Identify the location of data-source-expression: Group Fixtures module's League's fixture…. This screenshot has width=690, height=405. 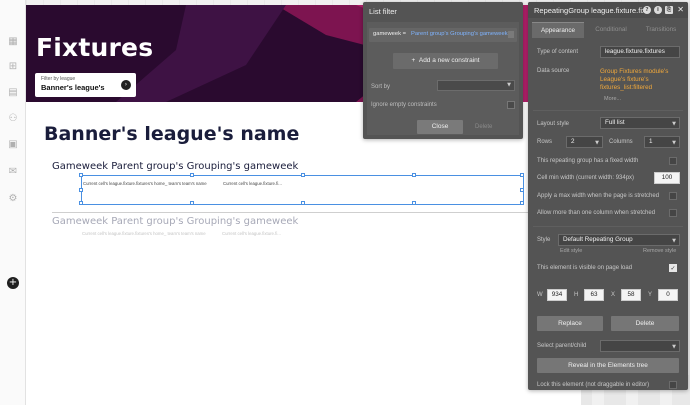
(640, 80).